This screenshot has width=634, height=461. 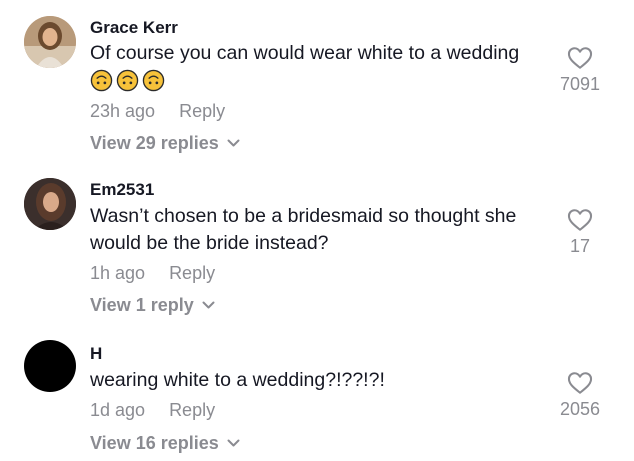 I want to click on view-replies-button: View 29 replies, so click(x=165, y=143).